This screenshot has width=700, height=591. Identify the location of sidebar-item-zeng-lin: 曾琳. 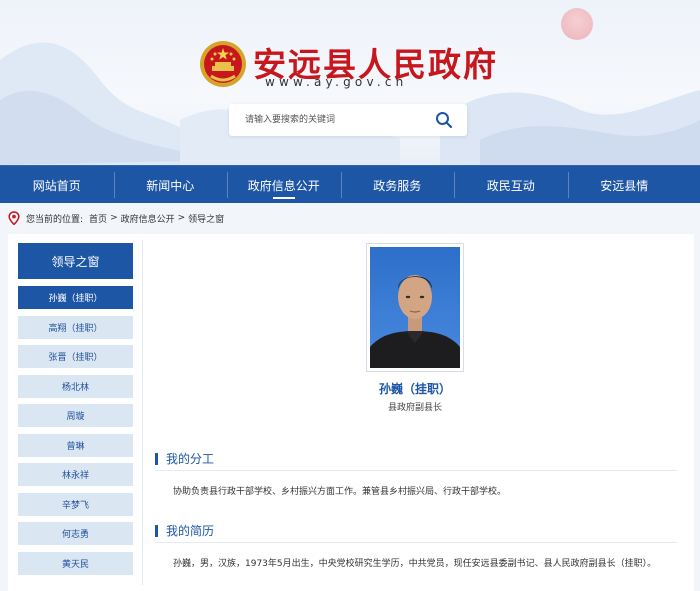
(75, 445).